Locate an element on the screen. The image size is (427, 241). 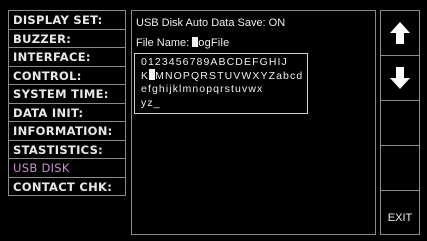
file-name-row: File Name: ogFile is located at coordinates (182, 43).